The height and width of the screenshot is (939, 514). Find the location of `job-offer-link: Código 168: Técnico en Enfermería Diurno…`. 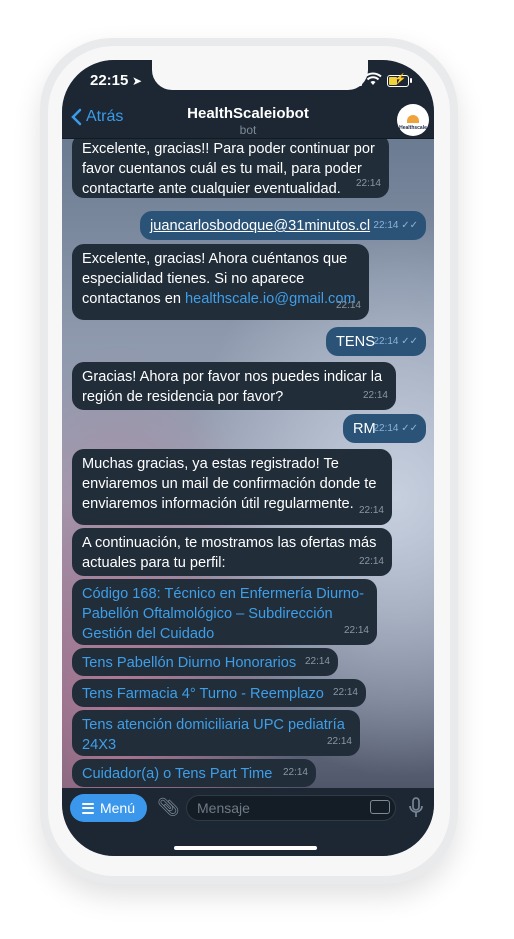

job-offer-link: Código 168: Técnico en Enfermería Diurno… is located at coordinates (223, 614).